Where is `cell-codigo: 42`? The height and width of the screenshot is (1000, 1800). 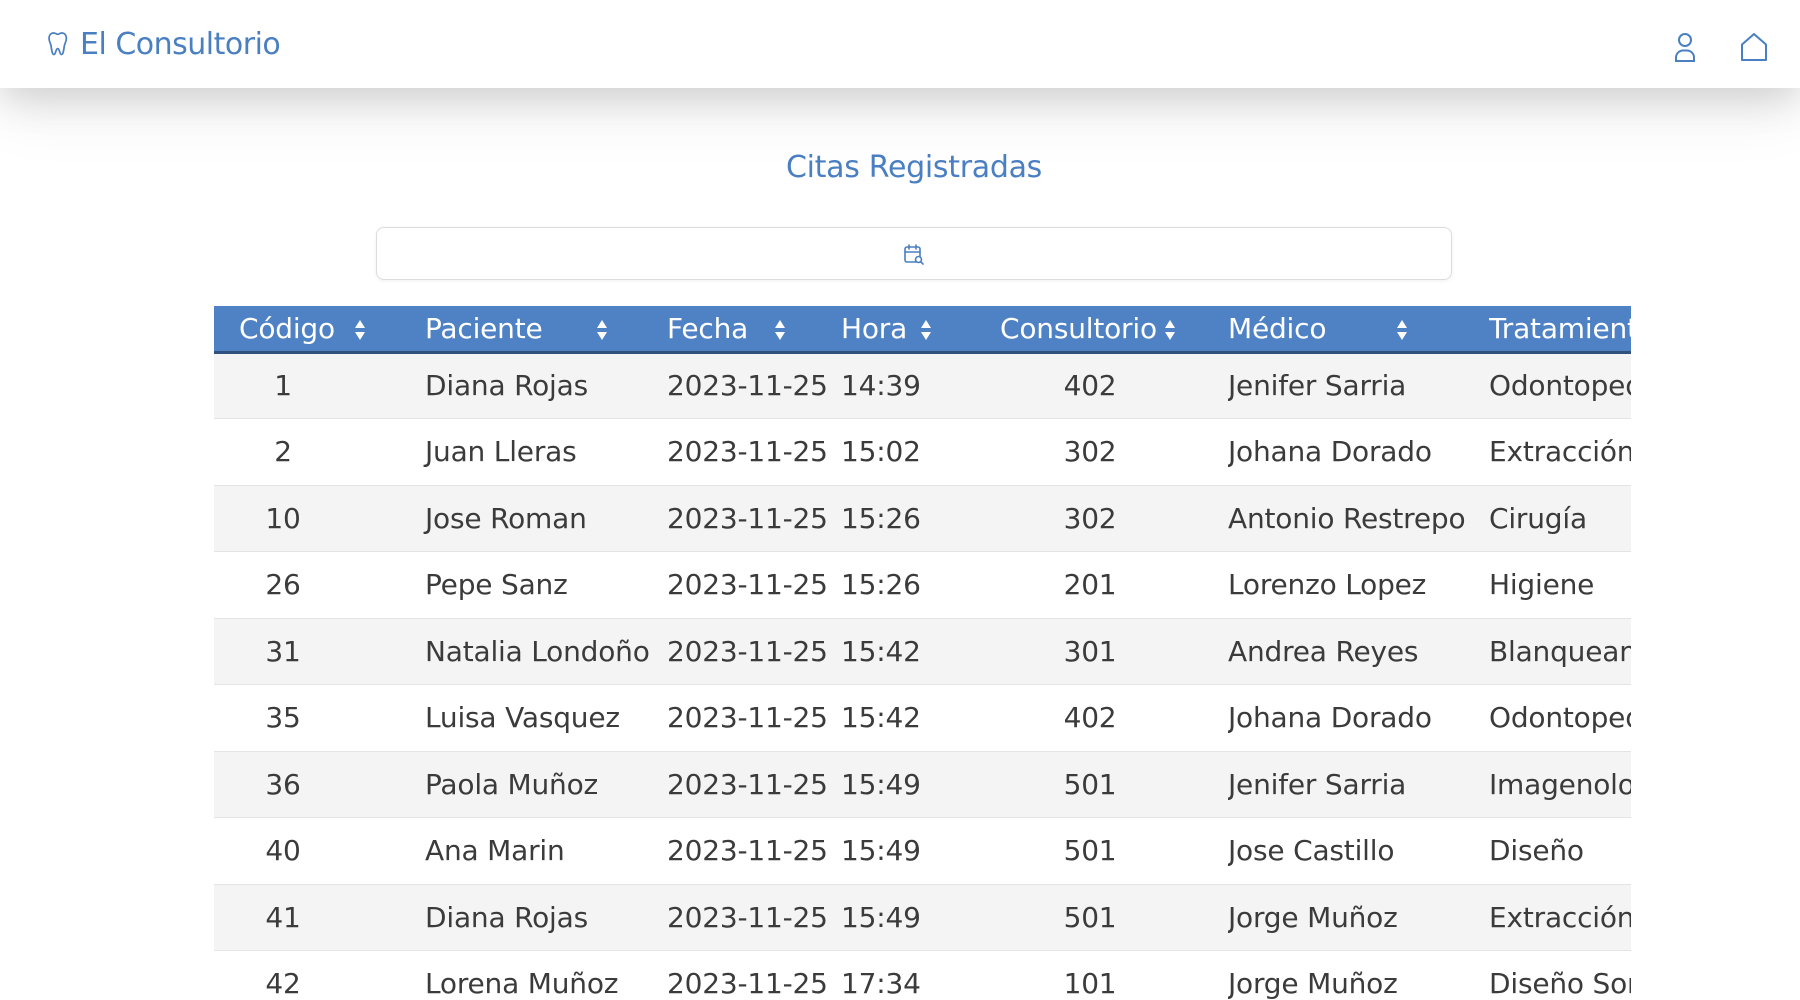
cell-codigo: 42 is located at coordinates (313, 975).